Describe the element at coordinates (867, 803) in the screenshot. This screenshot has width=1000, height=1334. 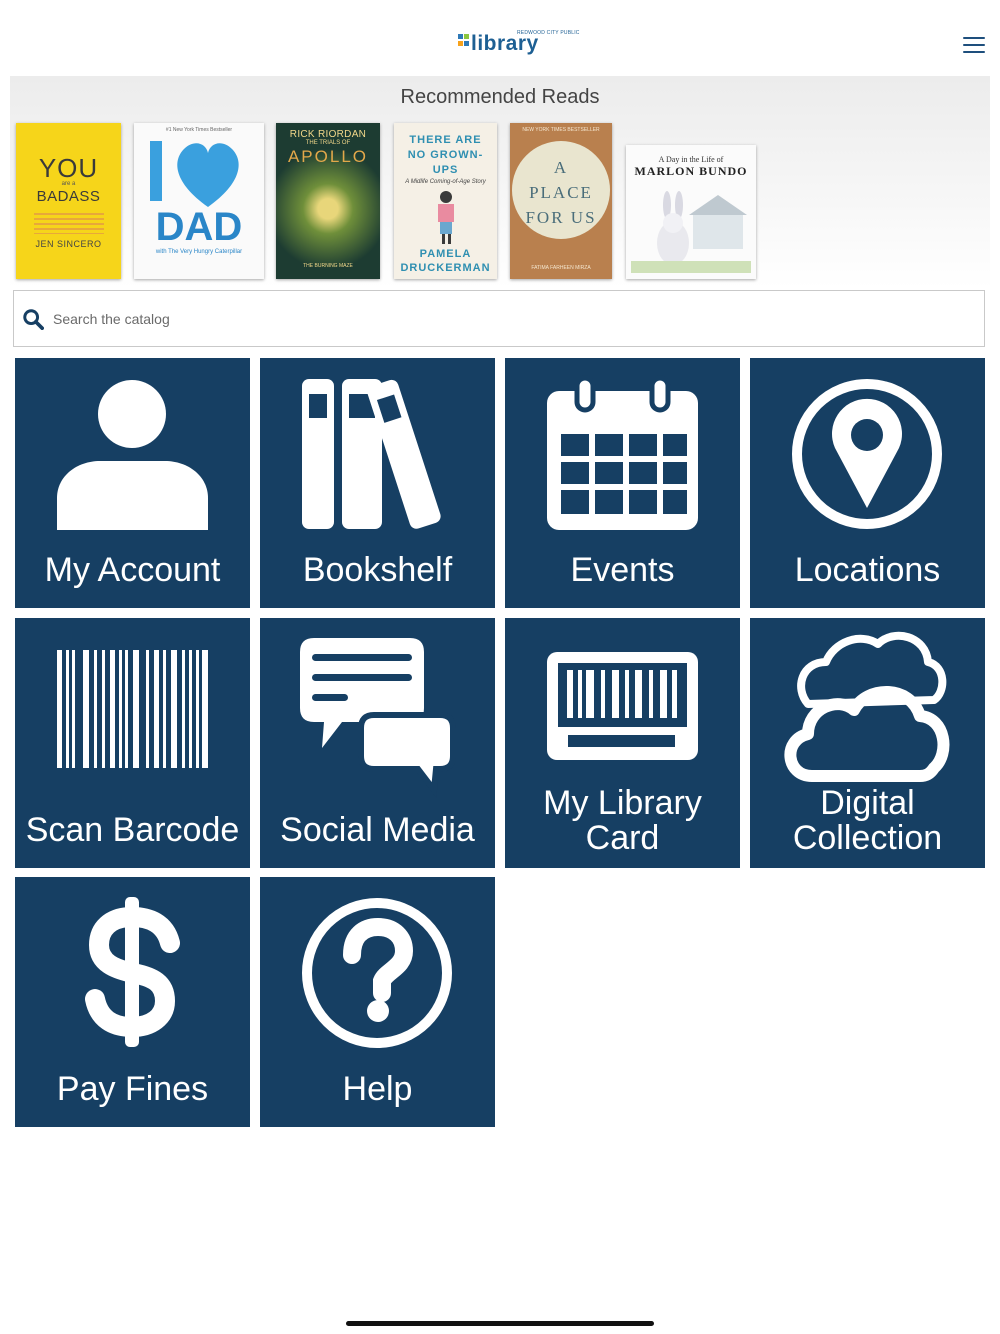
I see `digital-collection-label-line1: Digital` at that location.